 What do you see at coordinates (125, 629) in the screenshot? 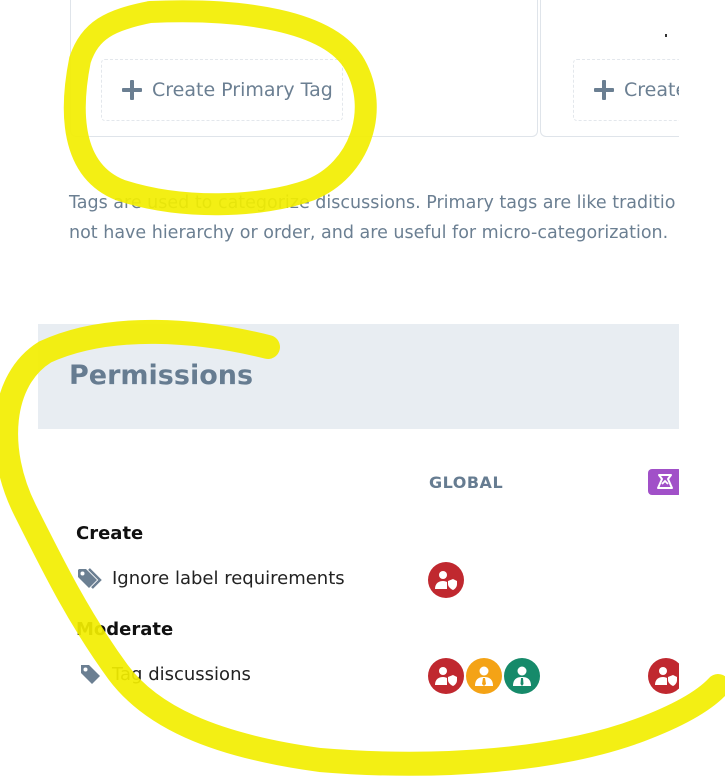
I see `group-moderate-label: Moderate` at bounding box center [125, 629].